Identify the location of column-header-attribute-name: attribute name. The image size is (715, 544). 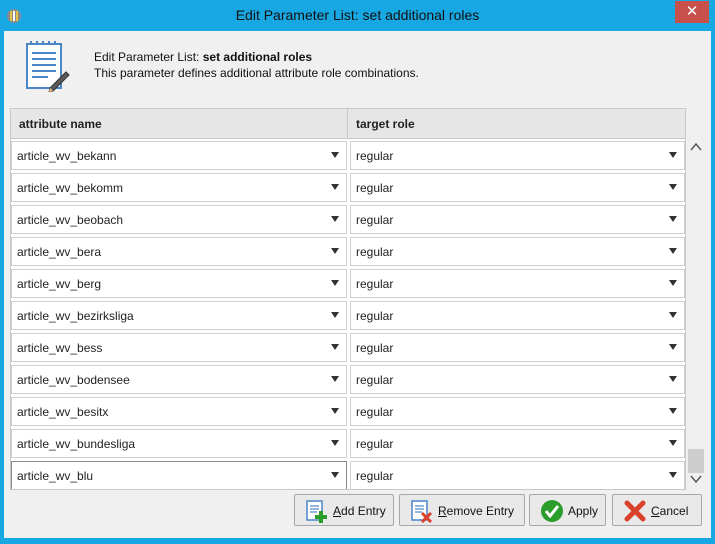
(179, 124).